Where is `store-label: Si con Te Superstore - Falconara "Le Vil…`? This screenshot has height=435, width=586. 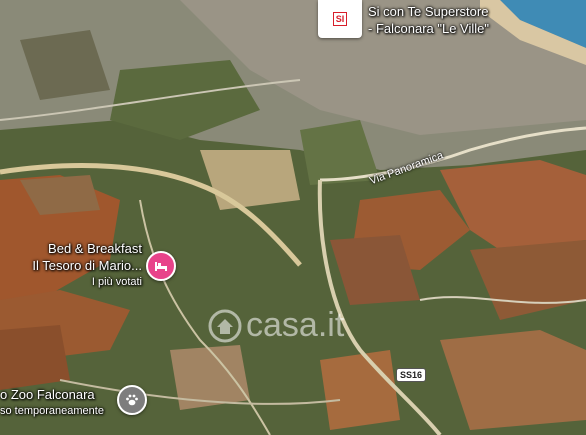 store-label: Si con Te Superstore - Falconara "Le Vil… is located at coordinates (428, 20).